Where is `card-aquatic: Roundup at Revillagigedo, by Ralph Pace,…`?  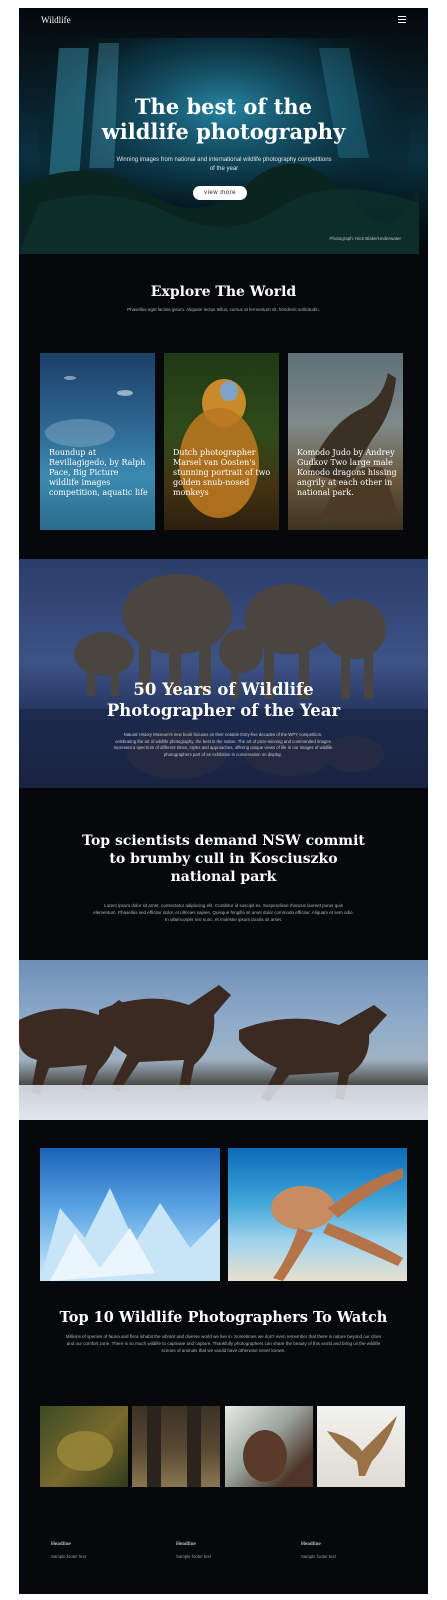
card-aquatic: Roundup at Revillagigedo, by Ralph Pace,… is located at coordinates (97, 441).